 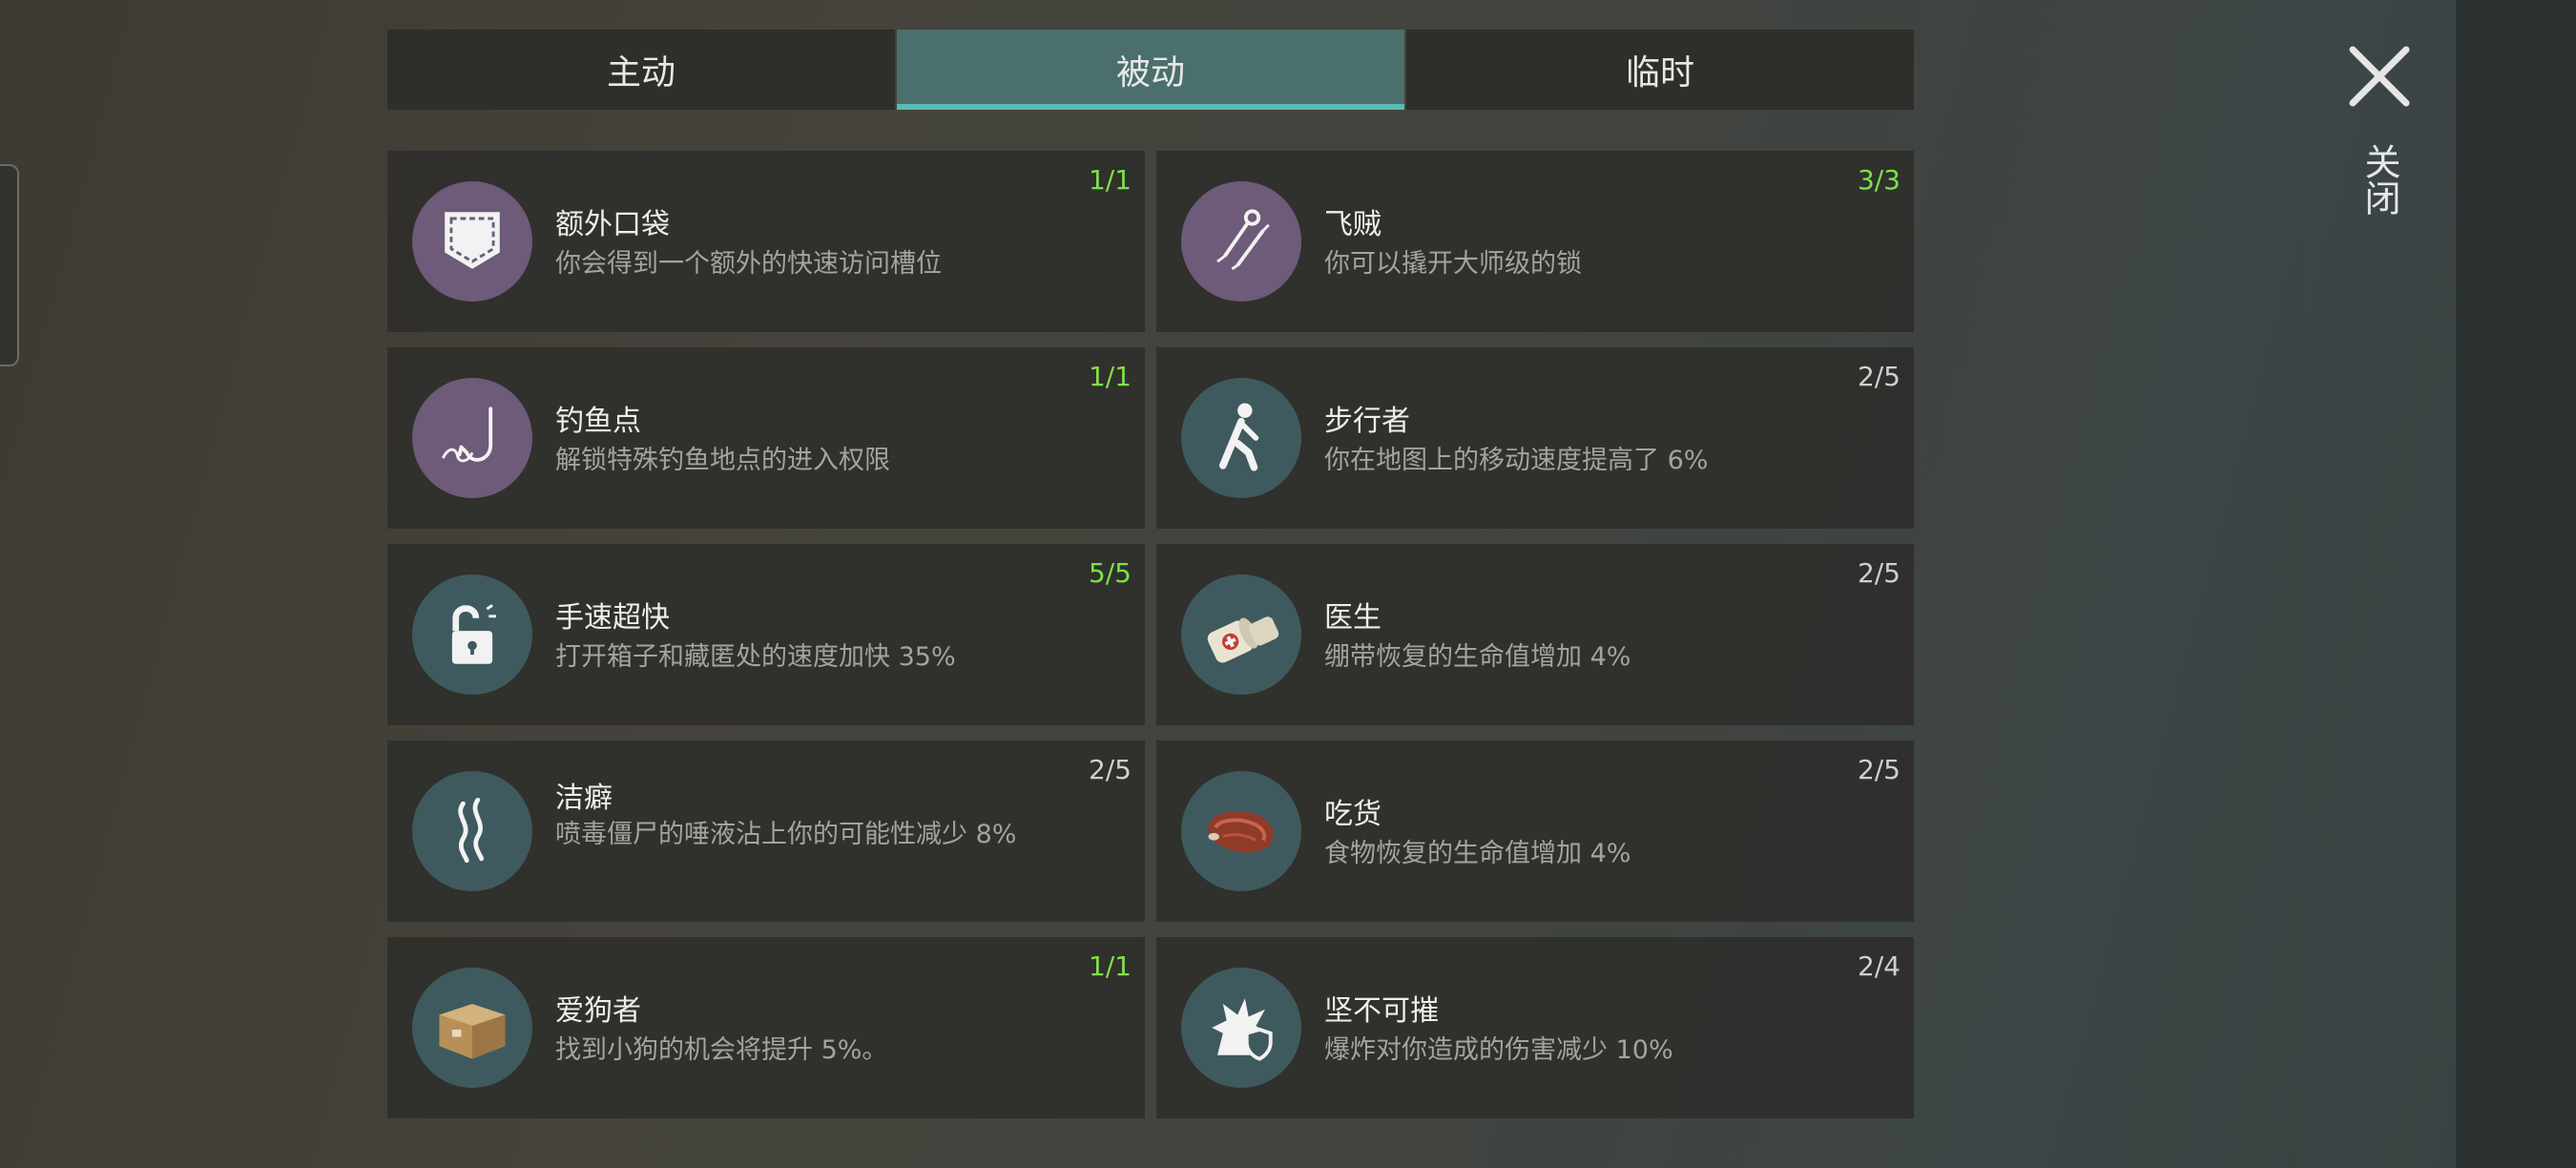 I want to click on skill-description: 打开箱子和藏匿处的速度加快 35%, so click(x=755, y=657).